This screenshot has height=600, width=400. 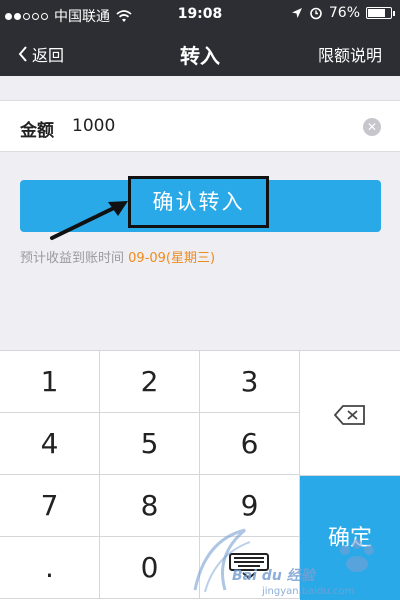 I want to click on amount-input: 1000, so click(x=93, y=126).